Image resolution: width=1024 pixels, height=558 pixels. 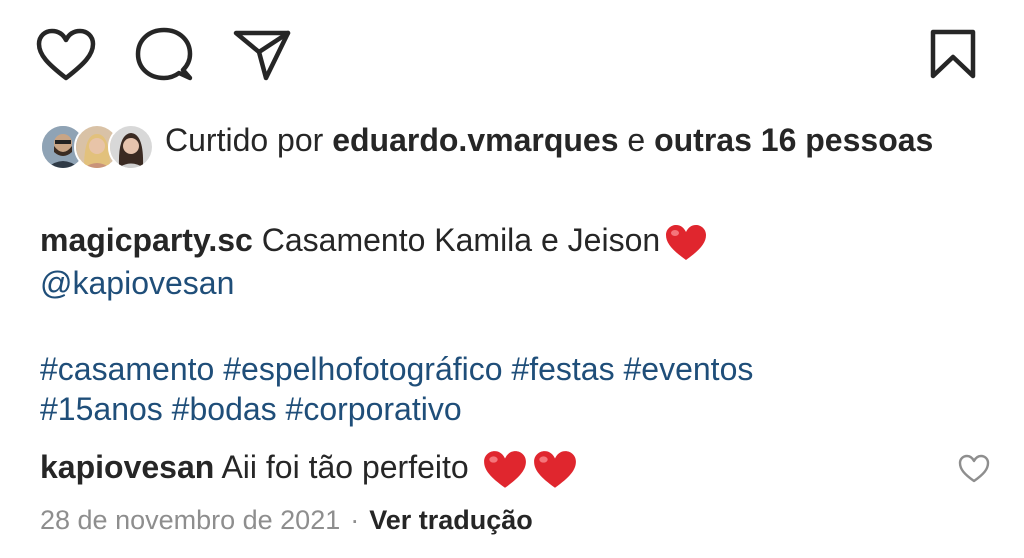 I want to click on save-button, so click(x=953, y=54).